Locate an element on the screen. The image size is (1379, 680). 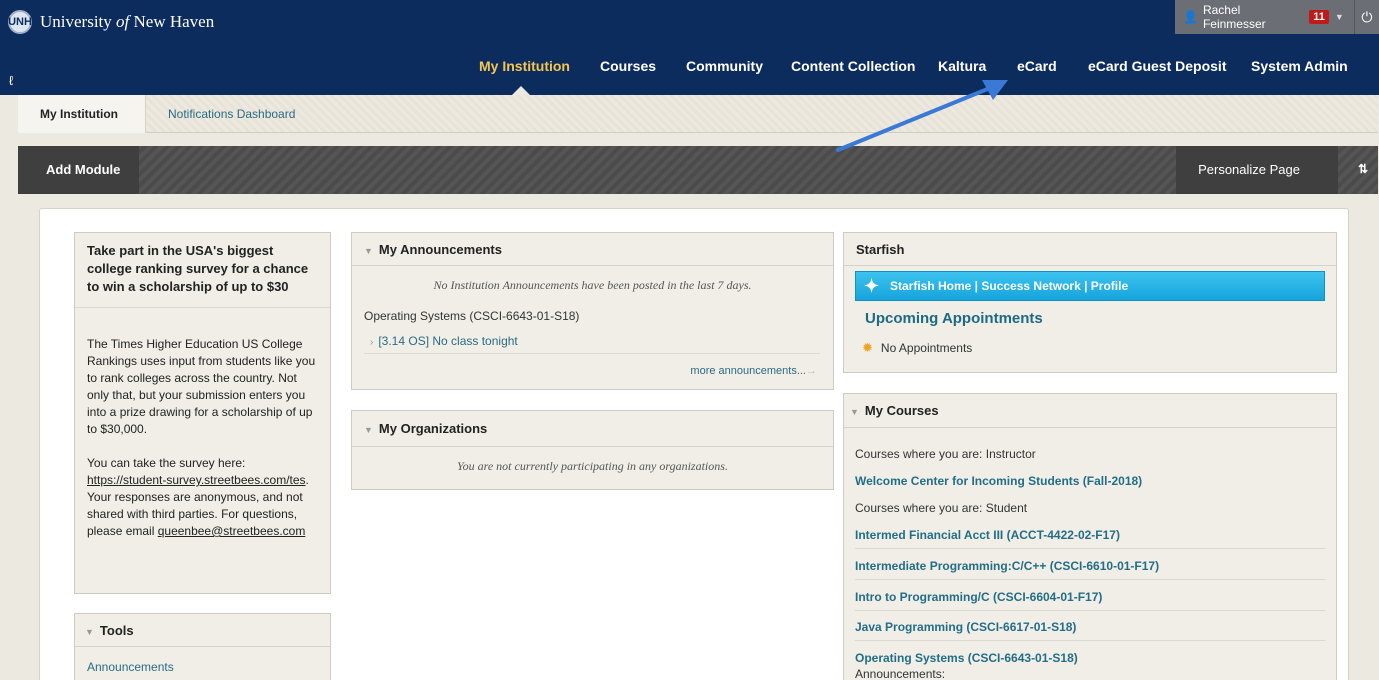
course-link: Operating Systems (CSCI-6643-01-S18) is located at coordinates (966, 658).